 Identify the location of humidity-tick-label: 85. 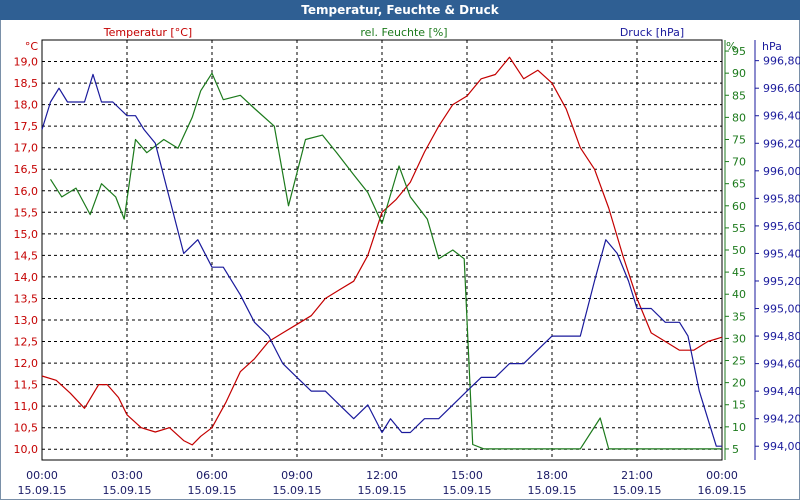
(739, 95).